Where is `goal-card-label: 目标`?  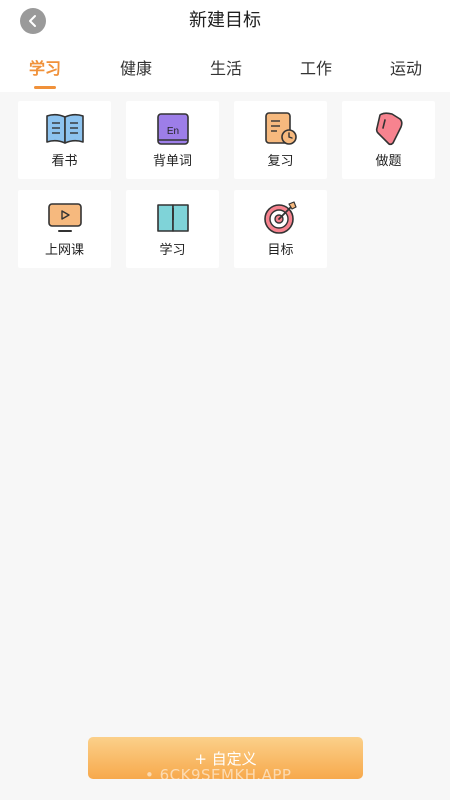 goal-card-label: 目标 is located at coordinates (280, 250).